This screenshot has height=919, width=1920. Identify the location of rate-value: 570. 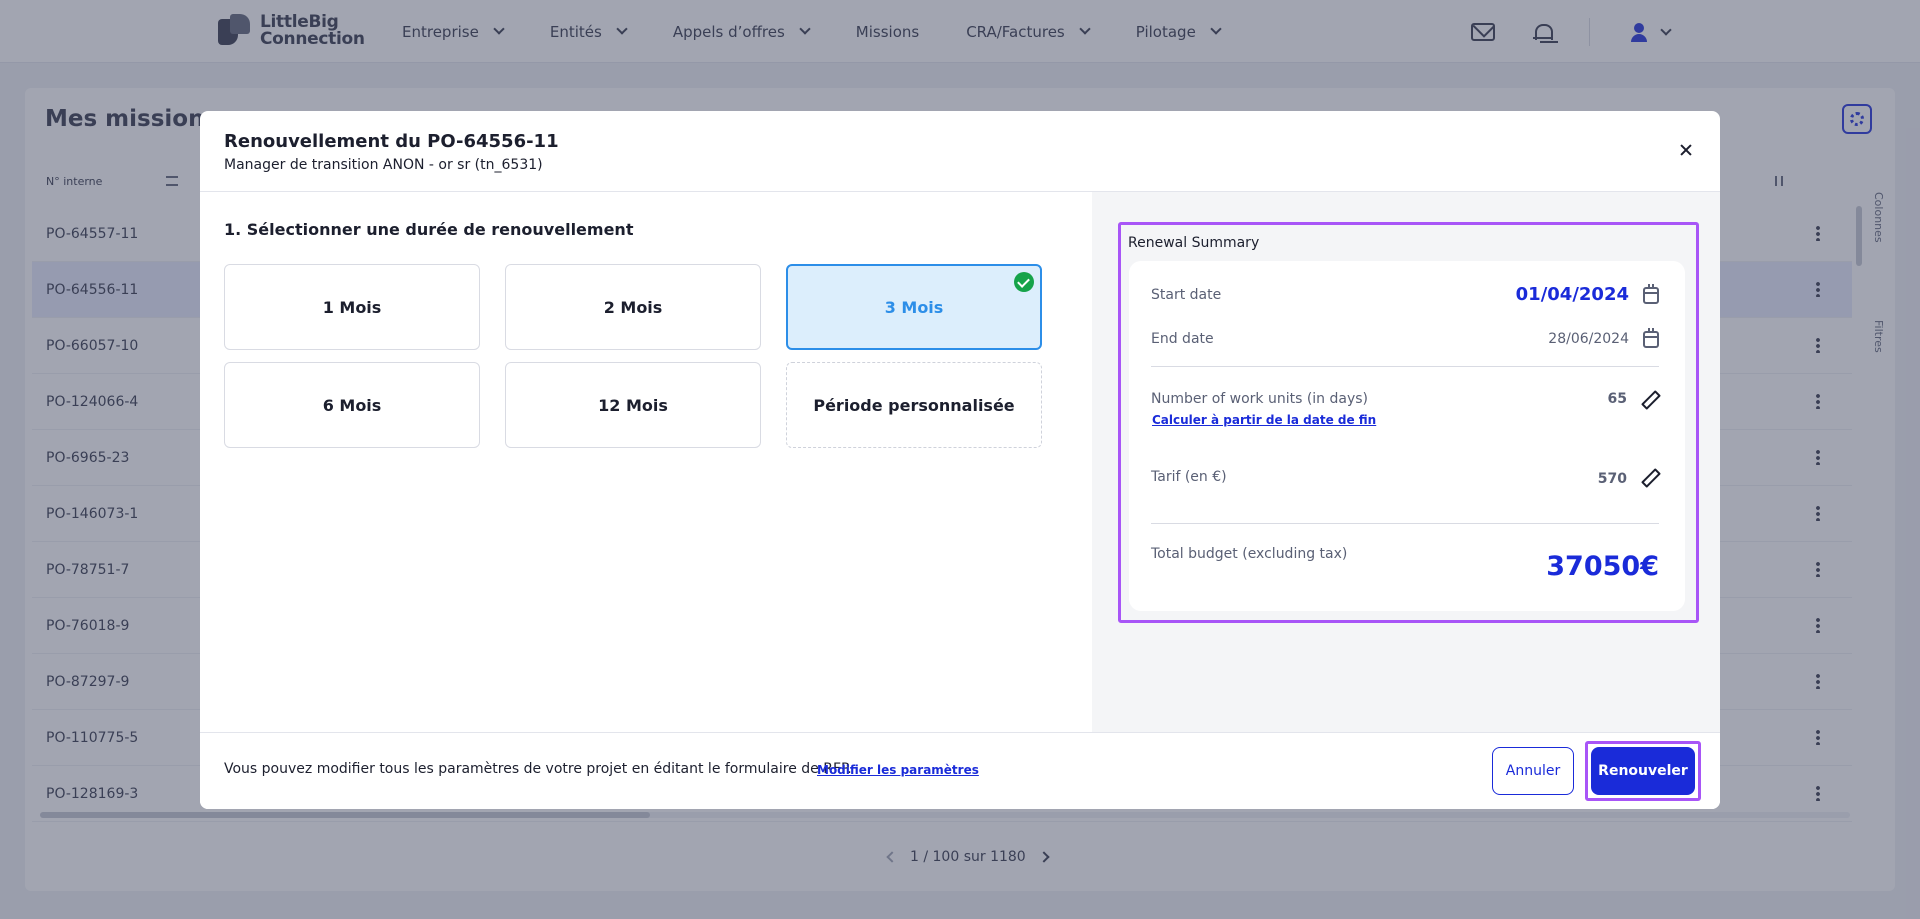
(1612, 479).